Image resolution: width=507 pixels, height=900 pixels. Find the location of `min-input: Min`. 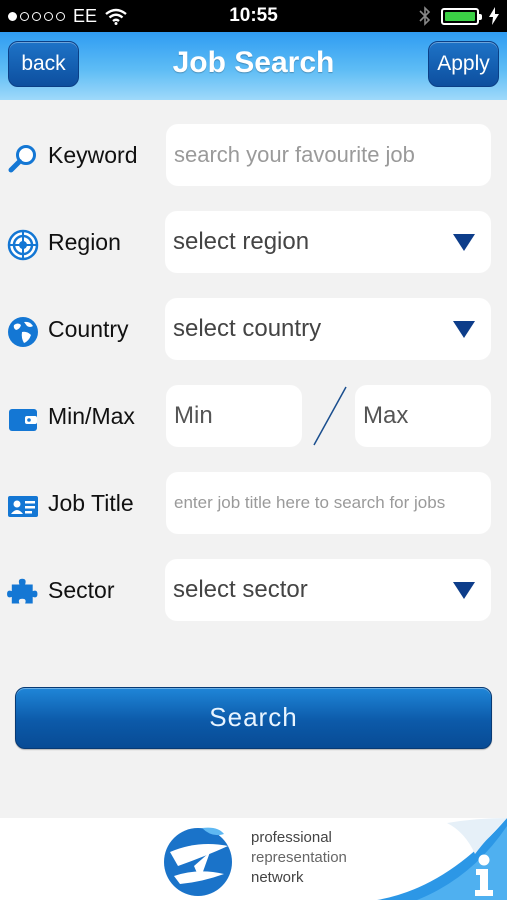

min-input: Min is located at coordinates (234, 416).